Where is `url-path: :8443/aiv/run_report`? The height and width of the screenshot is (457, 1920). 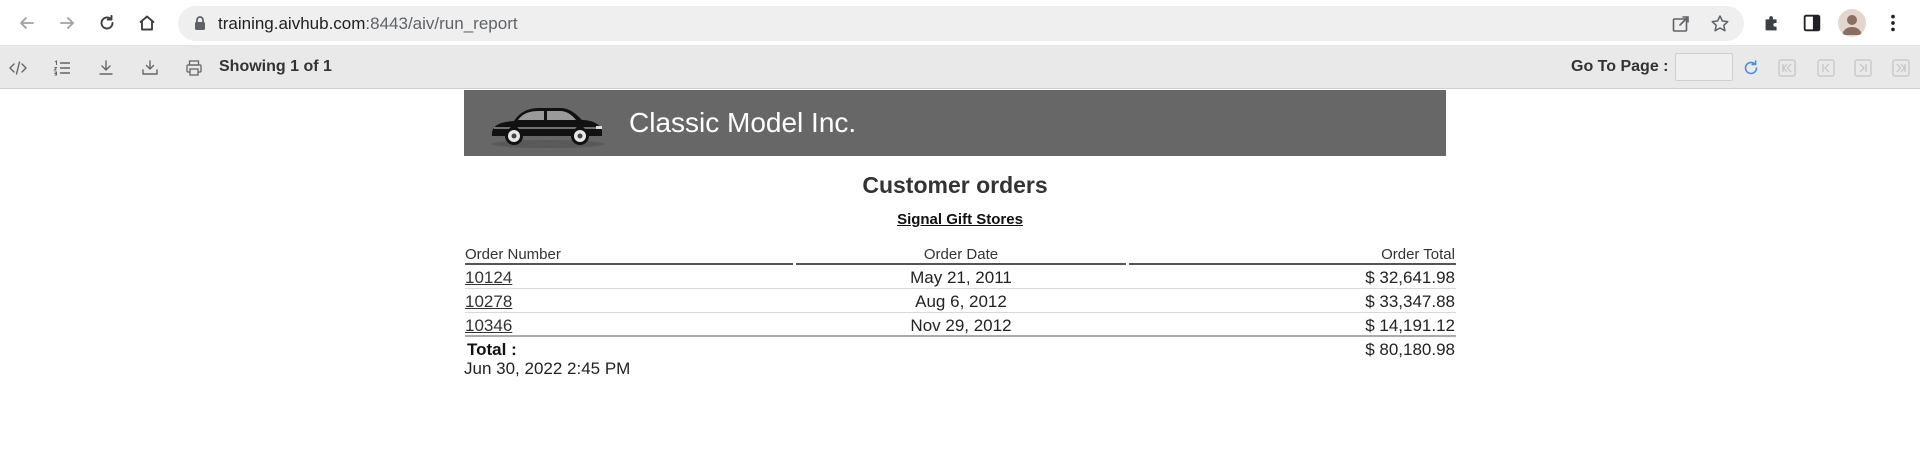 url-path: :8443/aiv/run_report is located at coordinates (441, 23).